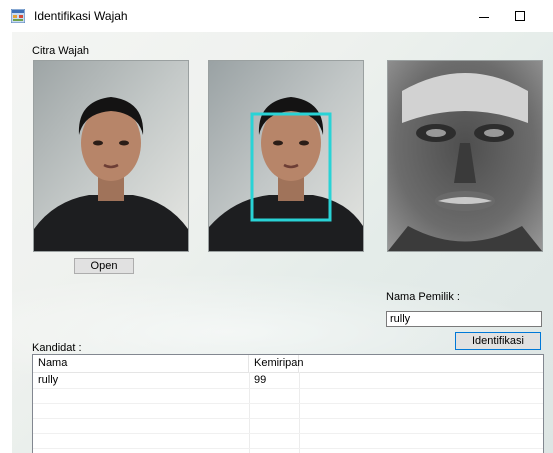  What do you see at coordinates (57, 348) in the screenshot?
I see `kandidat-label: Kandidat :` at bounding box center [57, 348].